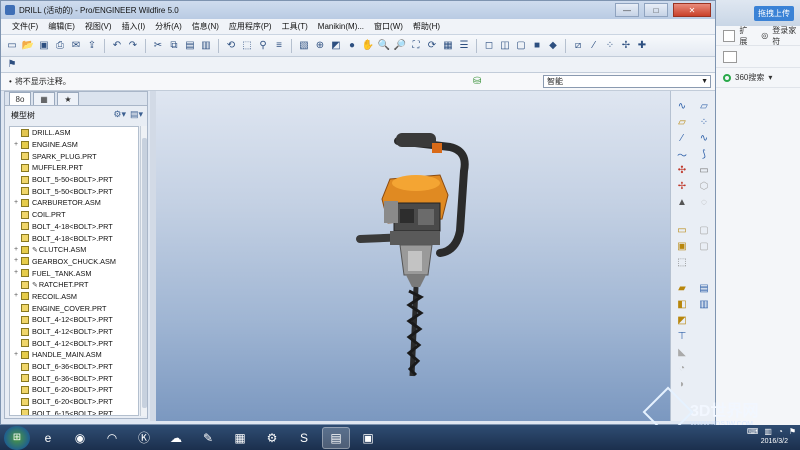  I want to click on note-icon: ▲, so click(682, 202).